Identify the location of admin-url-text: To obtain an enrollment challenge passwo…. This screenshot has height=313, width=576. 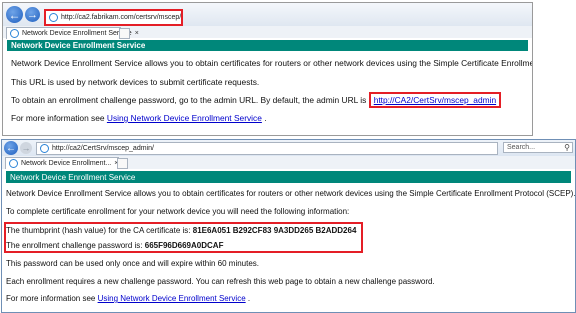
(256, 100).